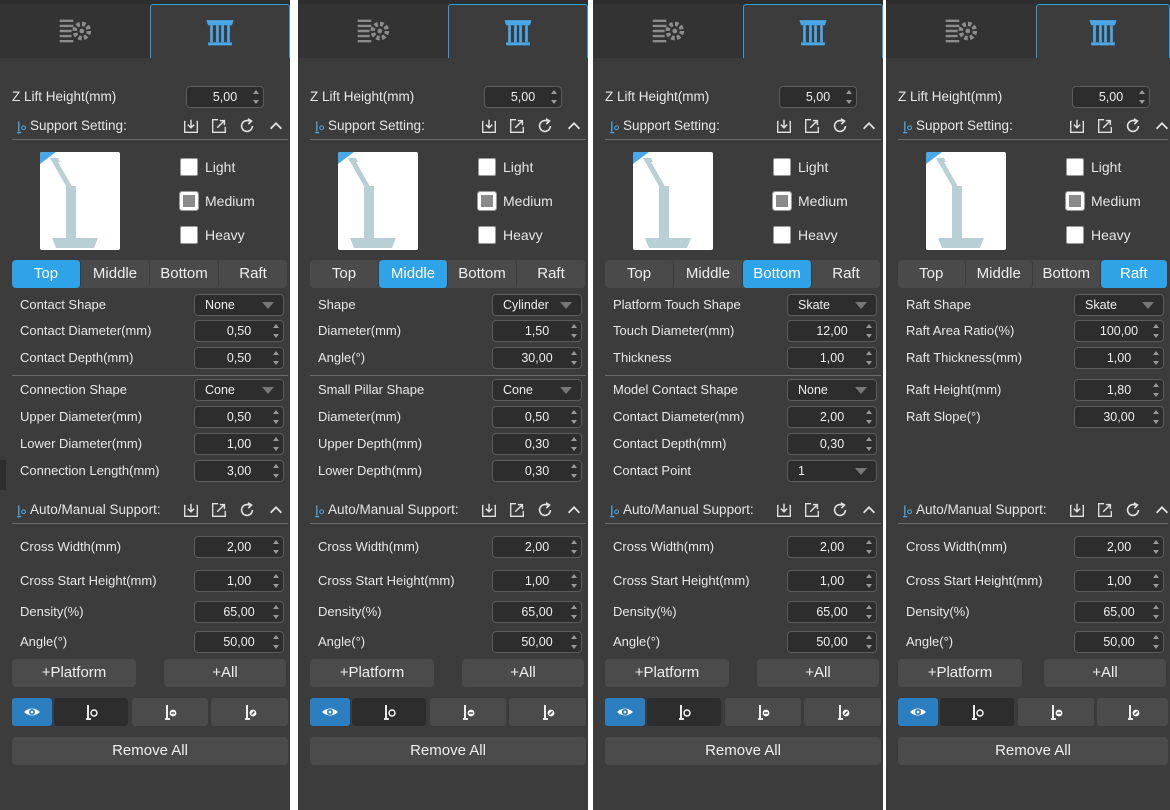  I want to click on setting-dropdown: Cylinder, so click(537, 305).